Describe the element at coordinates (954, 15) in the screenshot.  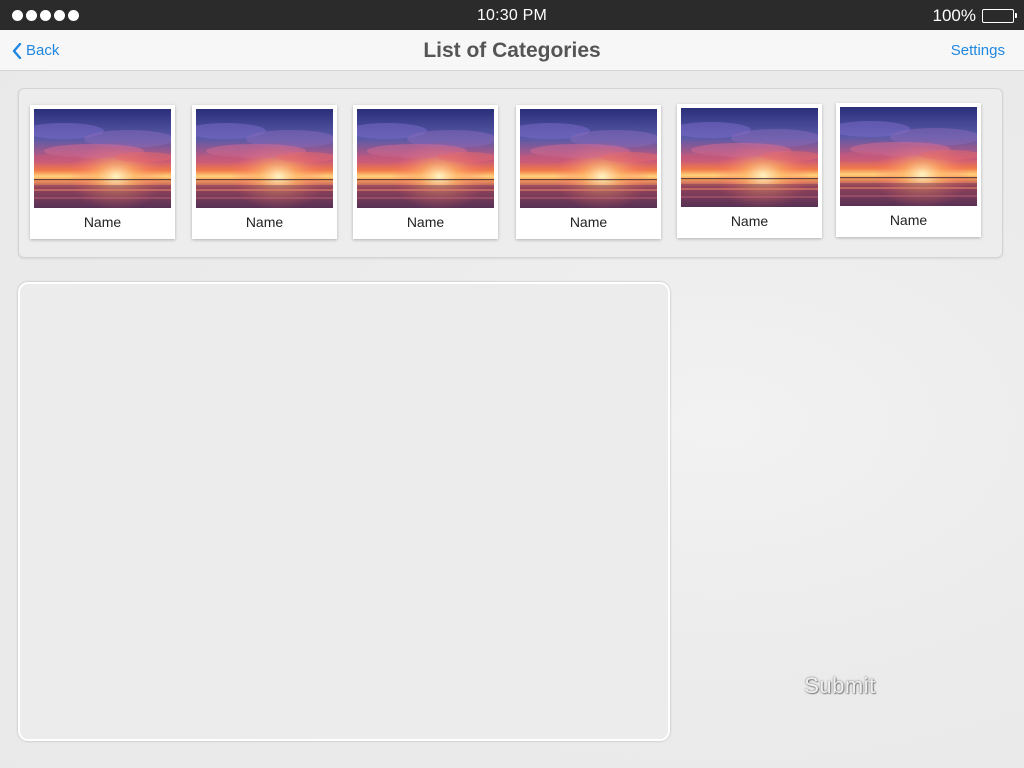
I see `battery-percent: 100%` at that location.